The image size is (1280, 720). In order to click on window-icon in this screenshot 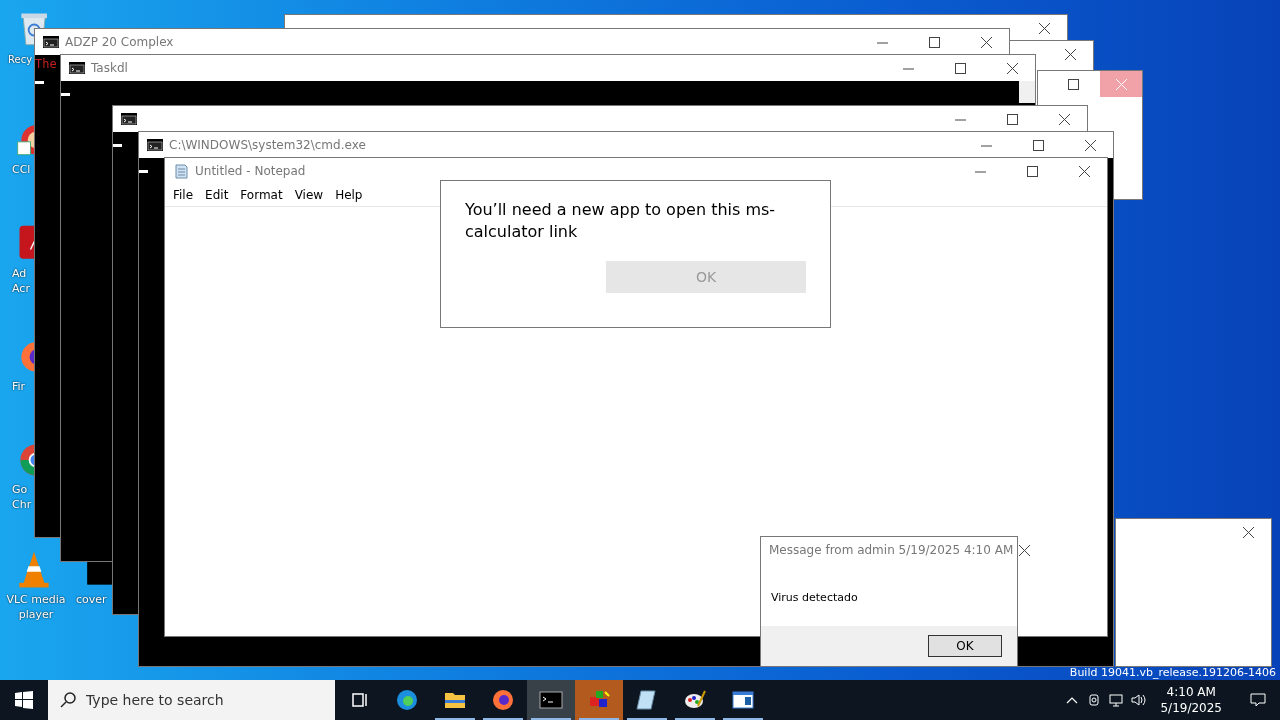, I will do `click(743, 700)`.